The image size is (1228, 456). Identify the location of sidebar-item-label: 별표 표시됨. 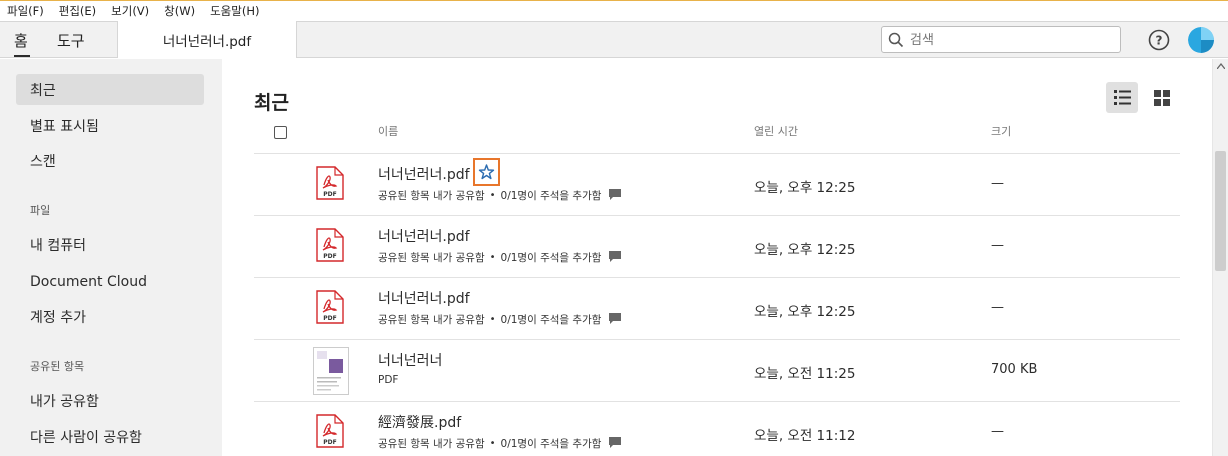
(64, 126).